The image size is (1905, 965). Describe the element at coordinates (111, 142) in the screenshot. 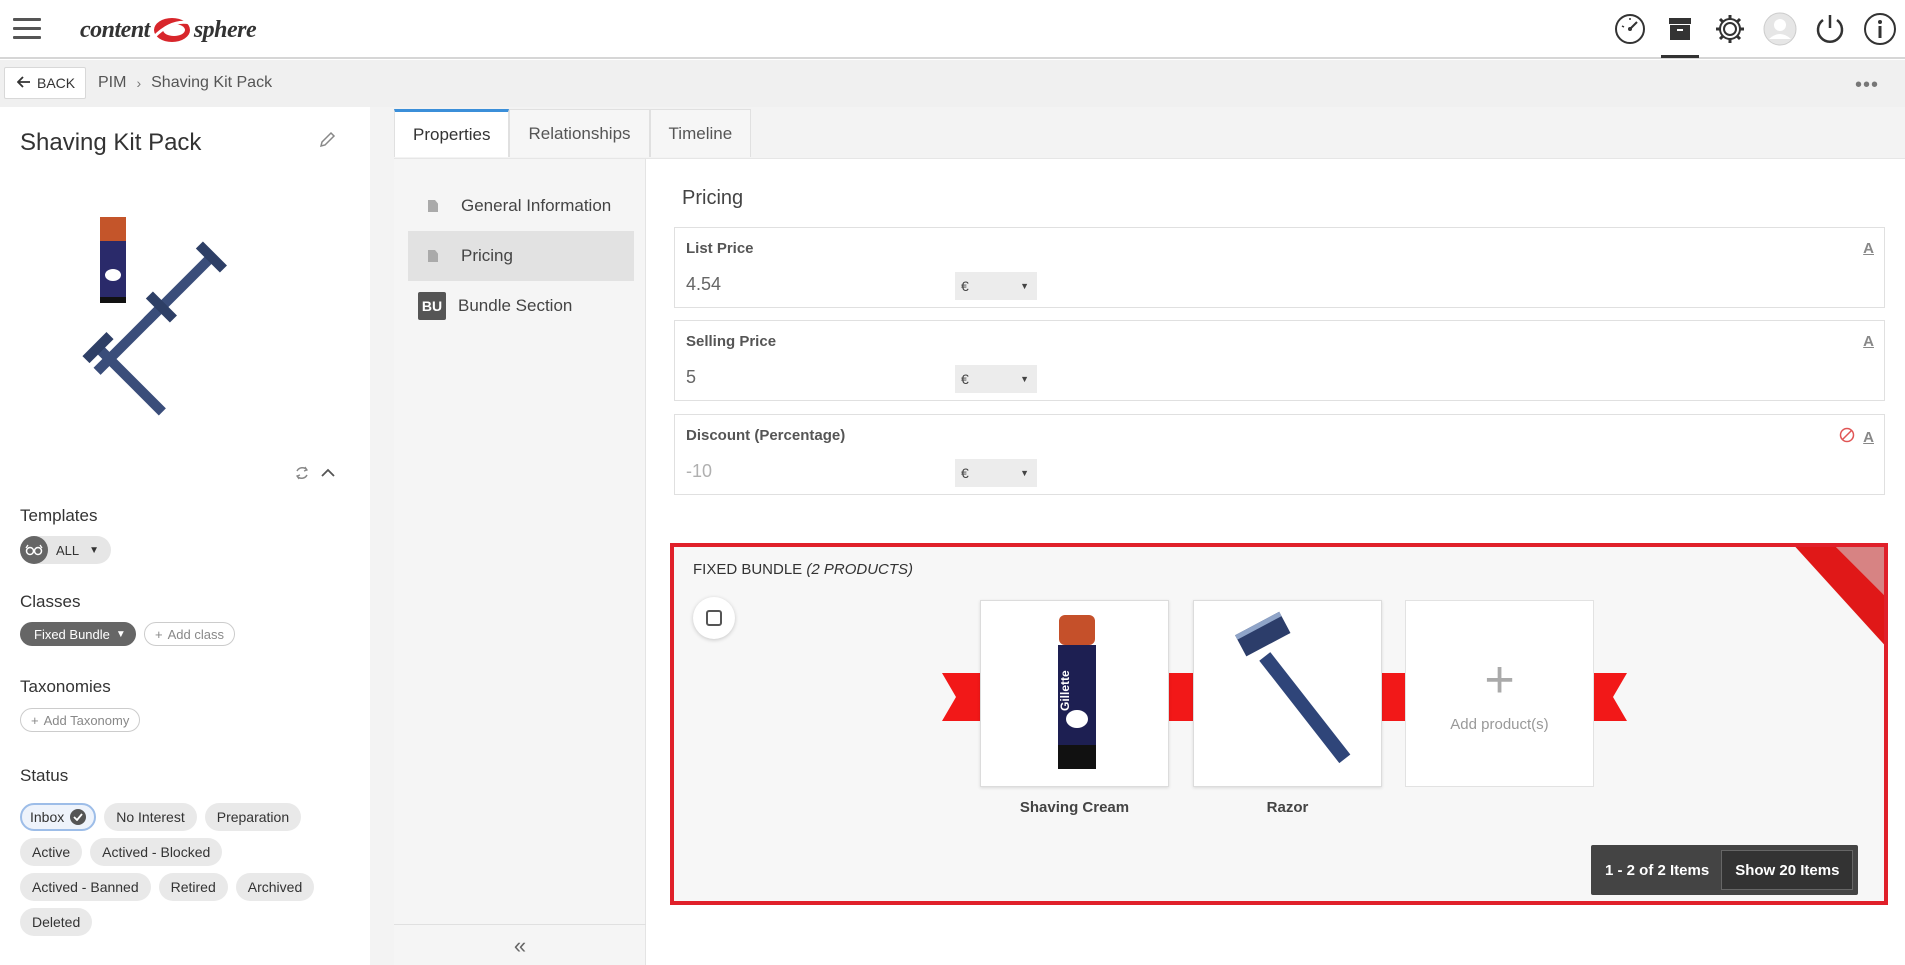

I see `product-title: Shaving Kit Pack` at that location.